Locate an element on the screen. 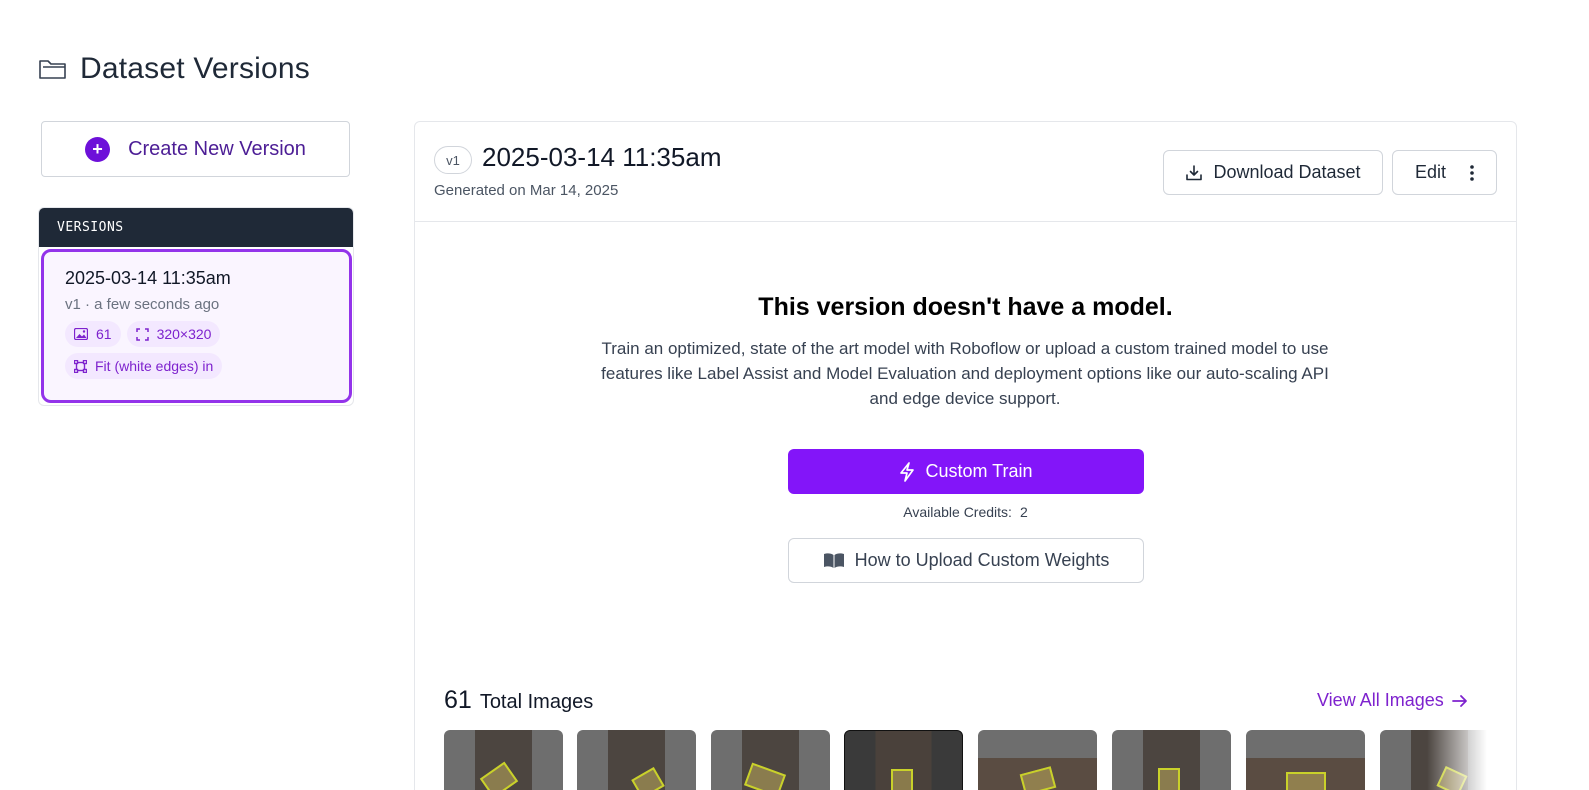  view-all-images-link: View All Images is located at coordinates (1392, 700).